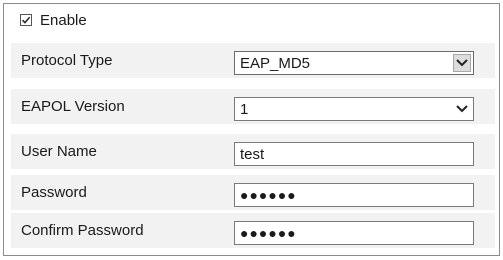  I want to click on checkmark-icon, so click(26, 20).